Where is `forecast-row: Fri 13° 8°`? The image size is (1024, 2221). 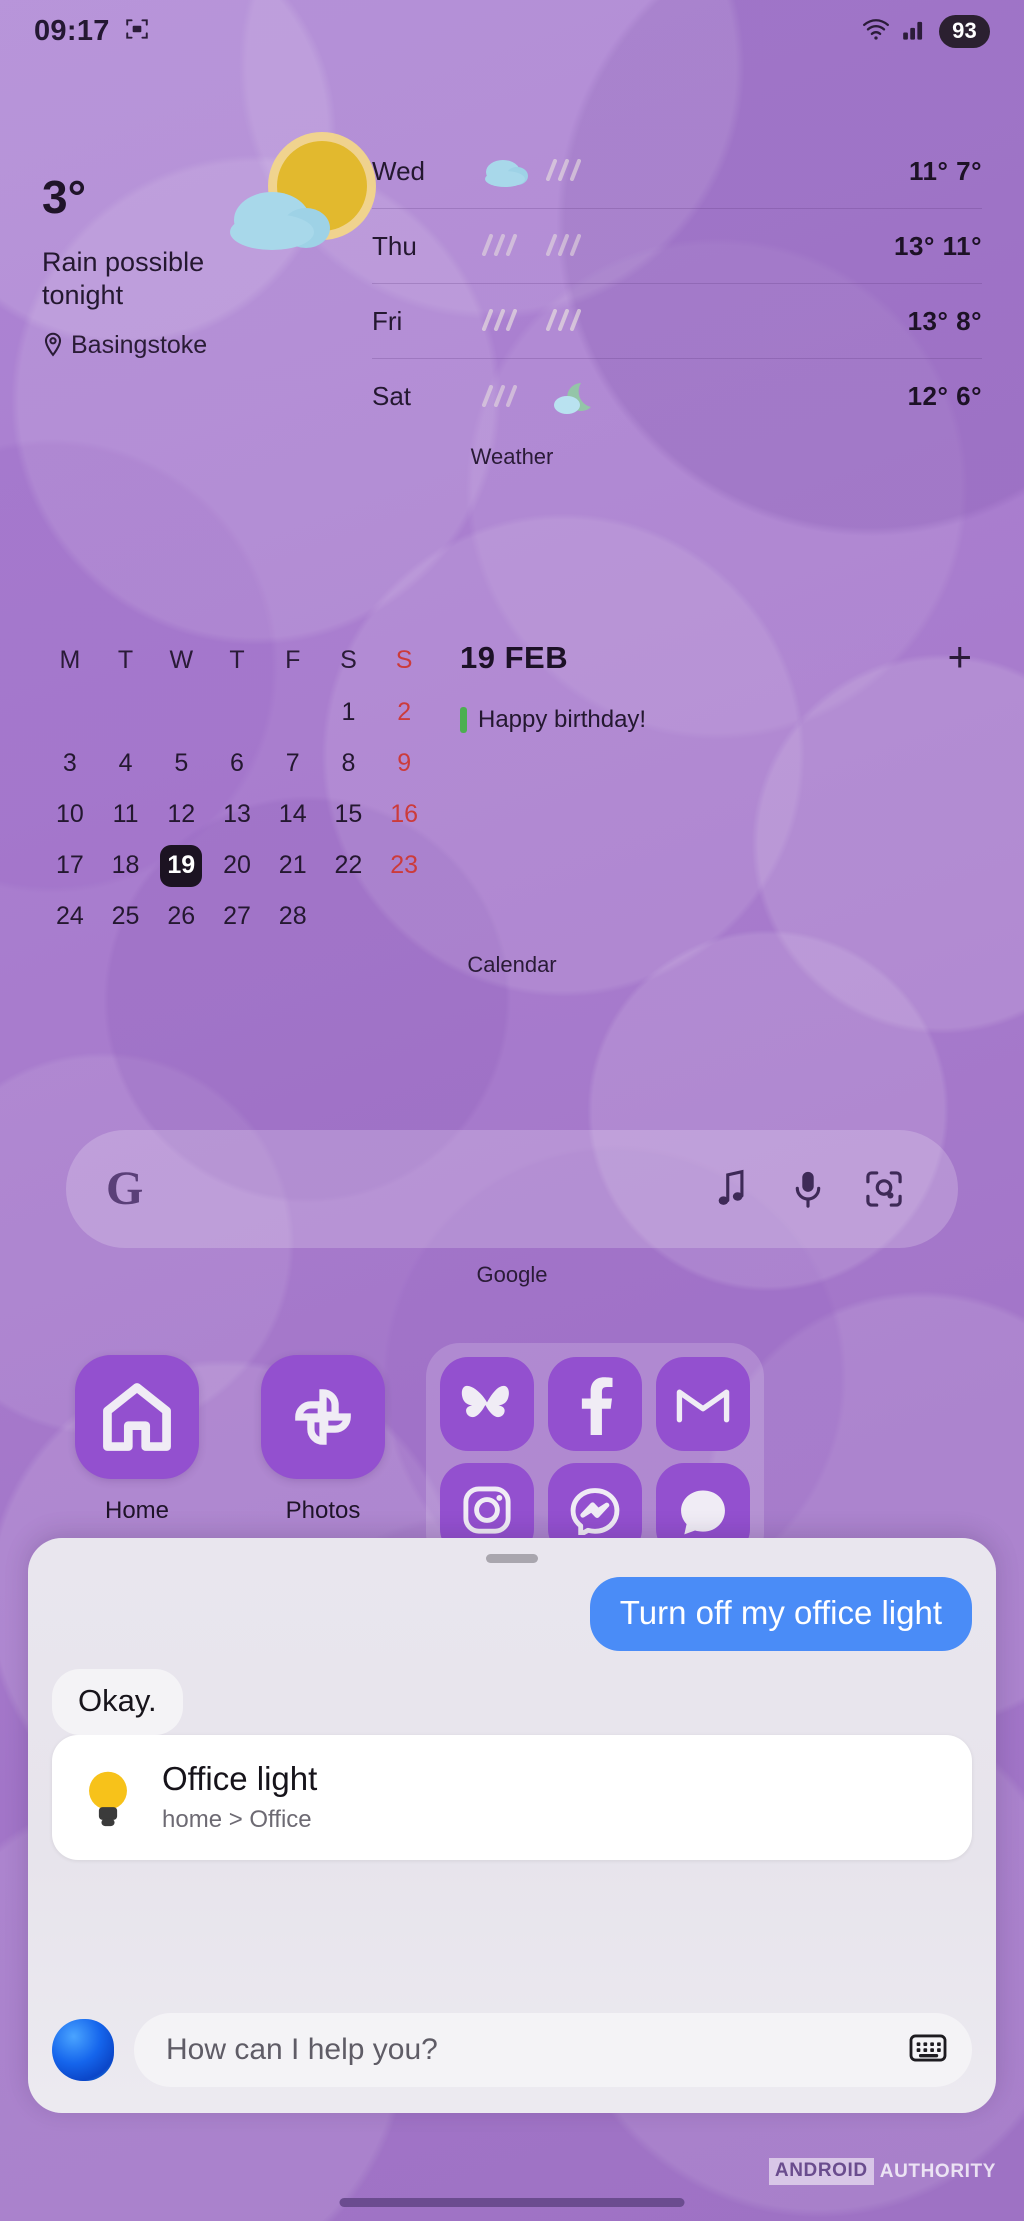 forecast-row: Fri 13° 8° is located at coordinates (677, 321).